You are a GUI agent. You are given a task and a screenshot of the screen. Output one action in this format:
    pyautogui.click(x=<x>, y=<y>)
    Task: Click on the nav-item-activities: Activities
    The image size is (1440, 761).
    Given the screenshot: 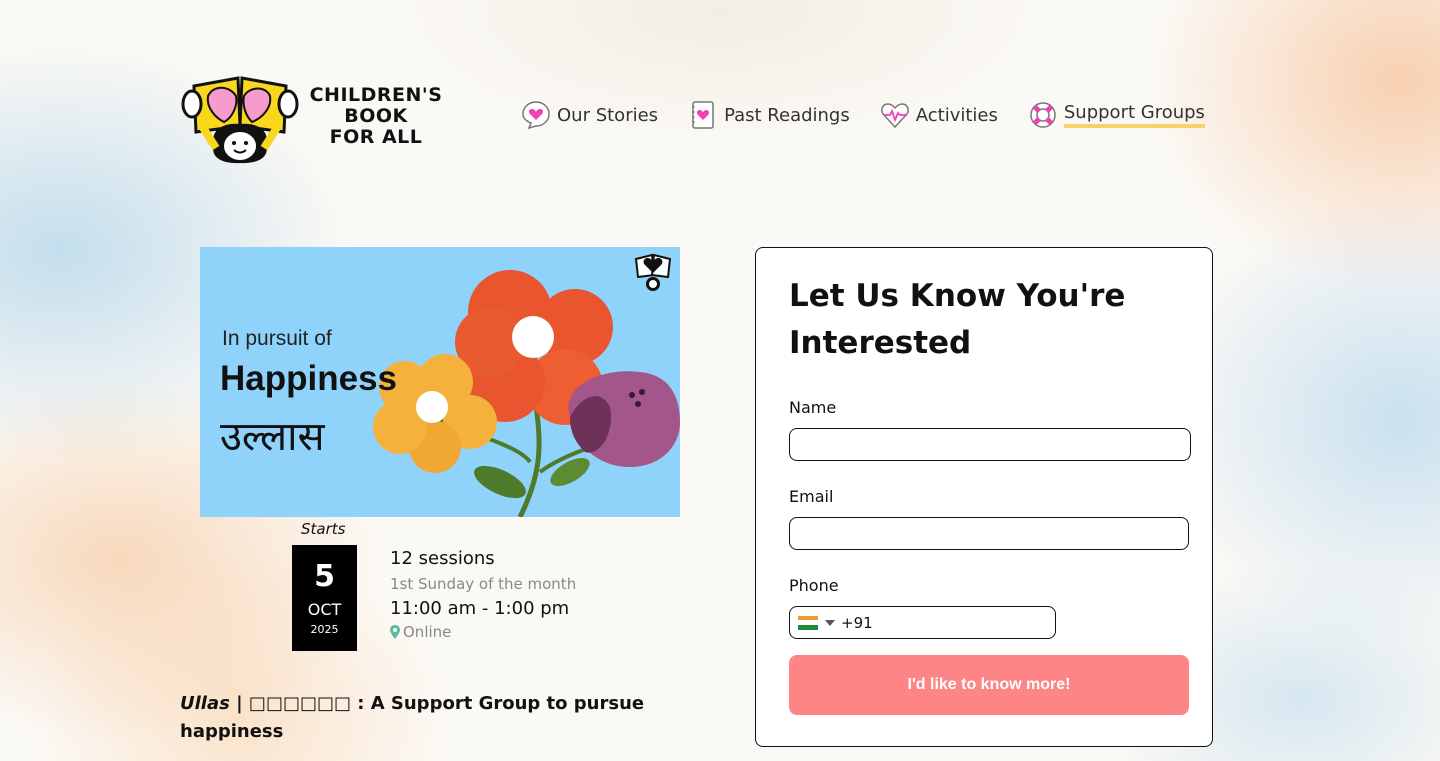 What is the action you would take?
    pyautogui.click(x=939, y=115)
    